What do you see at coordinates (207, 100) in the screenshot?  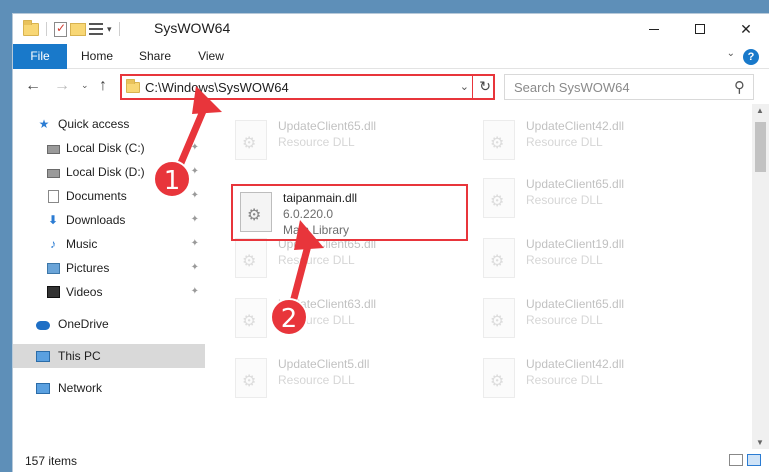 I see `arrow-1-head` at bounding box center [207, 100].